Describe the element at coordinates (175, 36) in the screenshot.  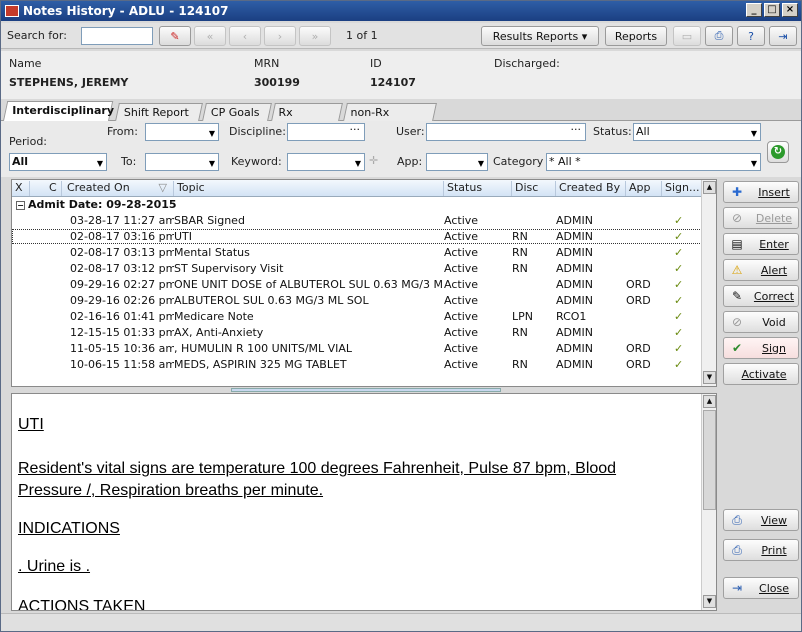
I see `eraser-button: ✎` at that location.